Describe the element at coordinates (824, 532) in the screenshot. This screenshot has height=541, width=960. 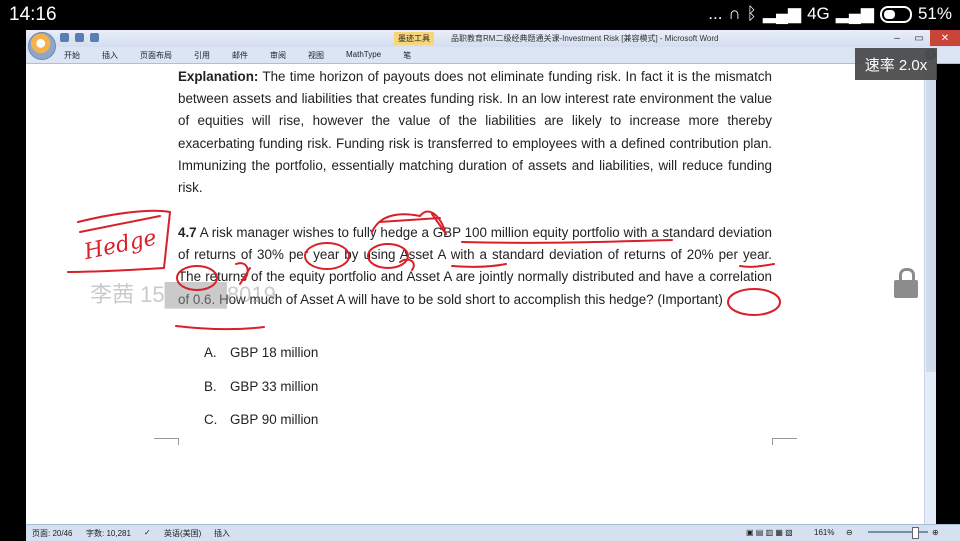
I see `zoom-level: 161%` at that location.